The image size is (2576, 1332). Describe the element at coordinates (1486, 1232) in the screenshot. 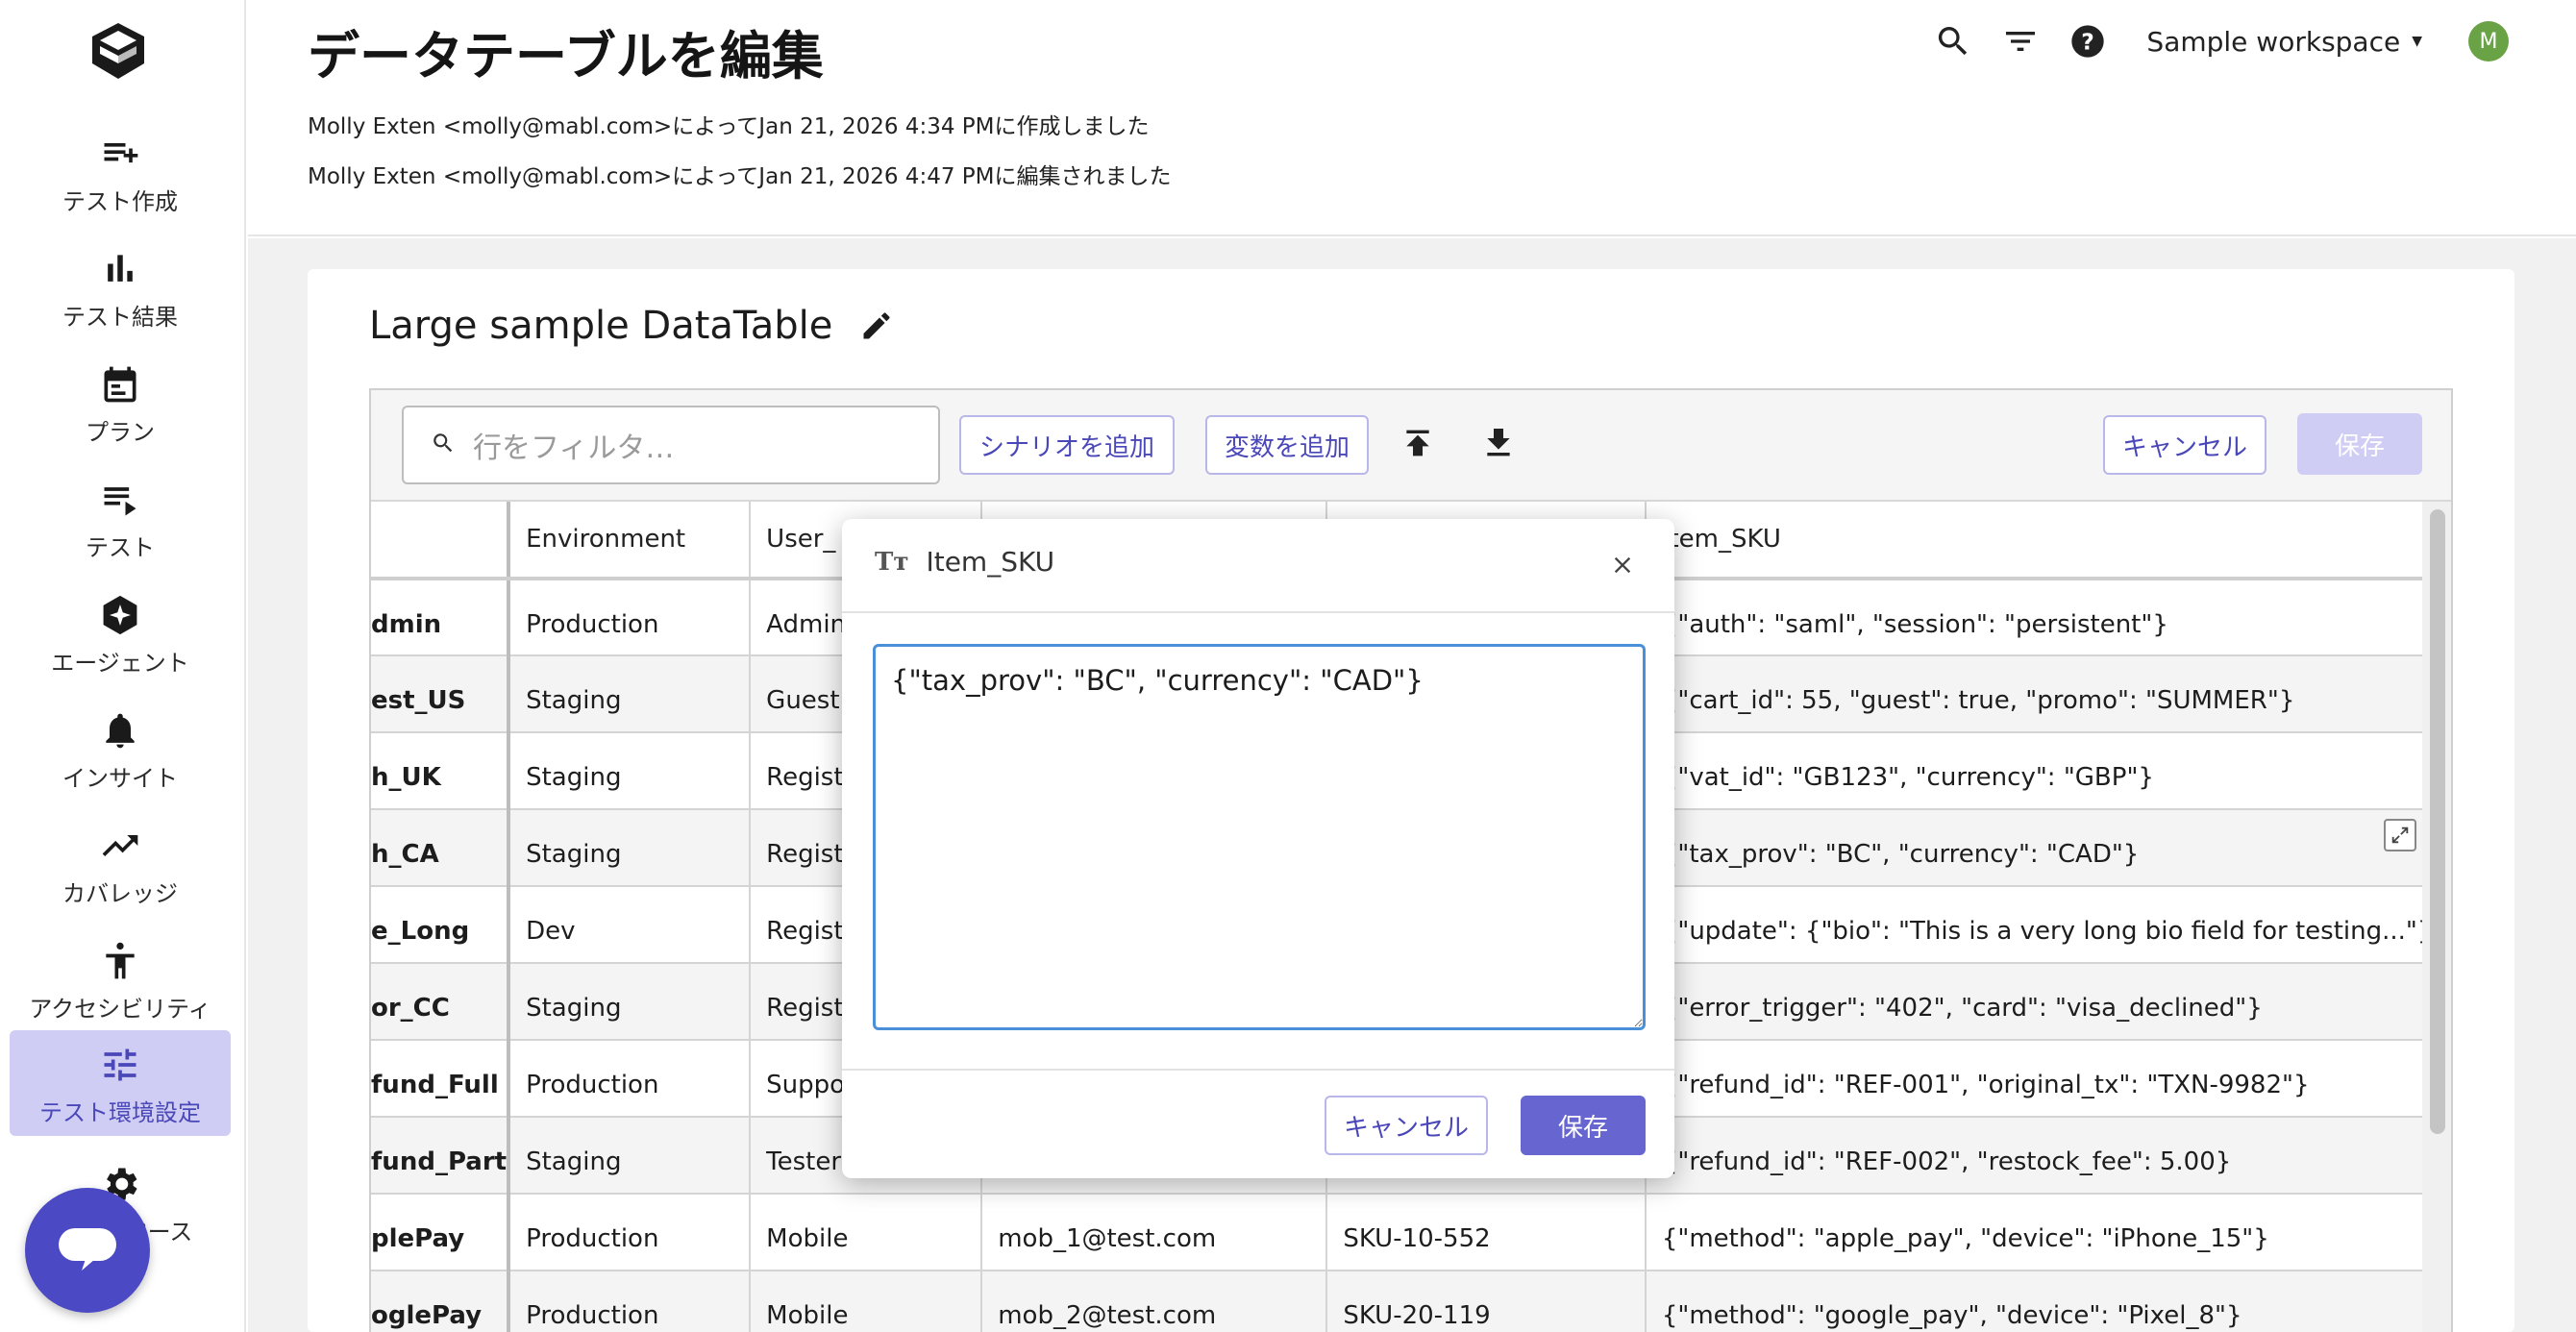

I see `table-cell: SKU-10-552` at that location.